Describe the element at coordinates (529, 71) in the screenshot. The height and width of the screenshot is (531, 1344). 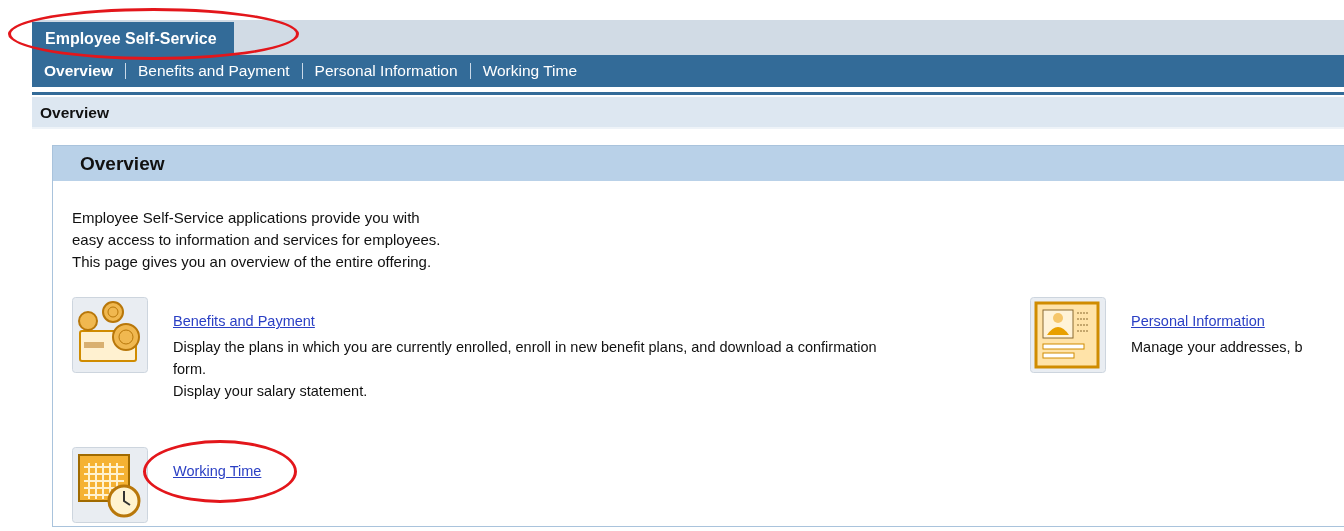
I see `nav-link: Working Time` at that location.